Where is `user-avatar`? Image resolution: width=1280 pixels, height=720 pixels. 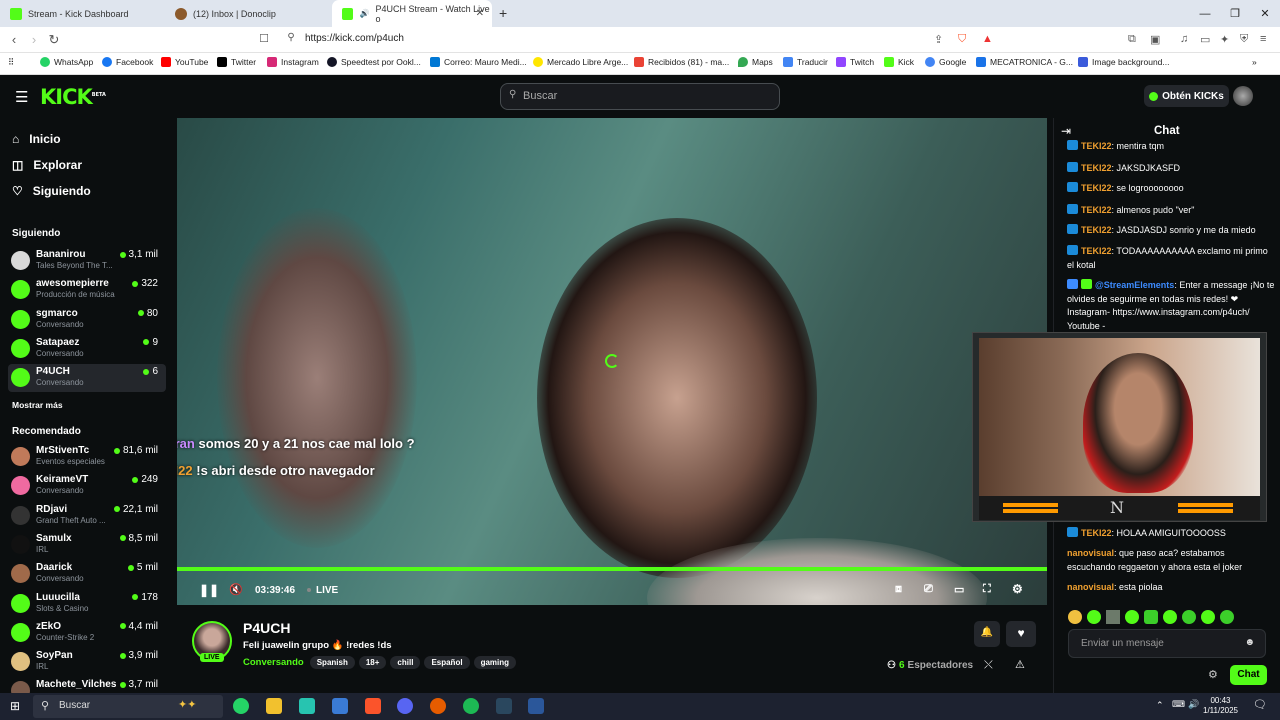
user-avatar is located at coordinates (1243, 96).